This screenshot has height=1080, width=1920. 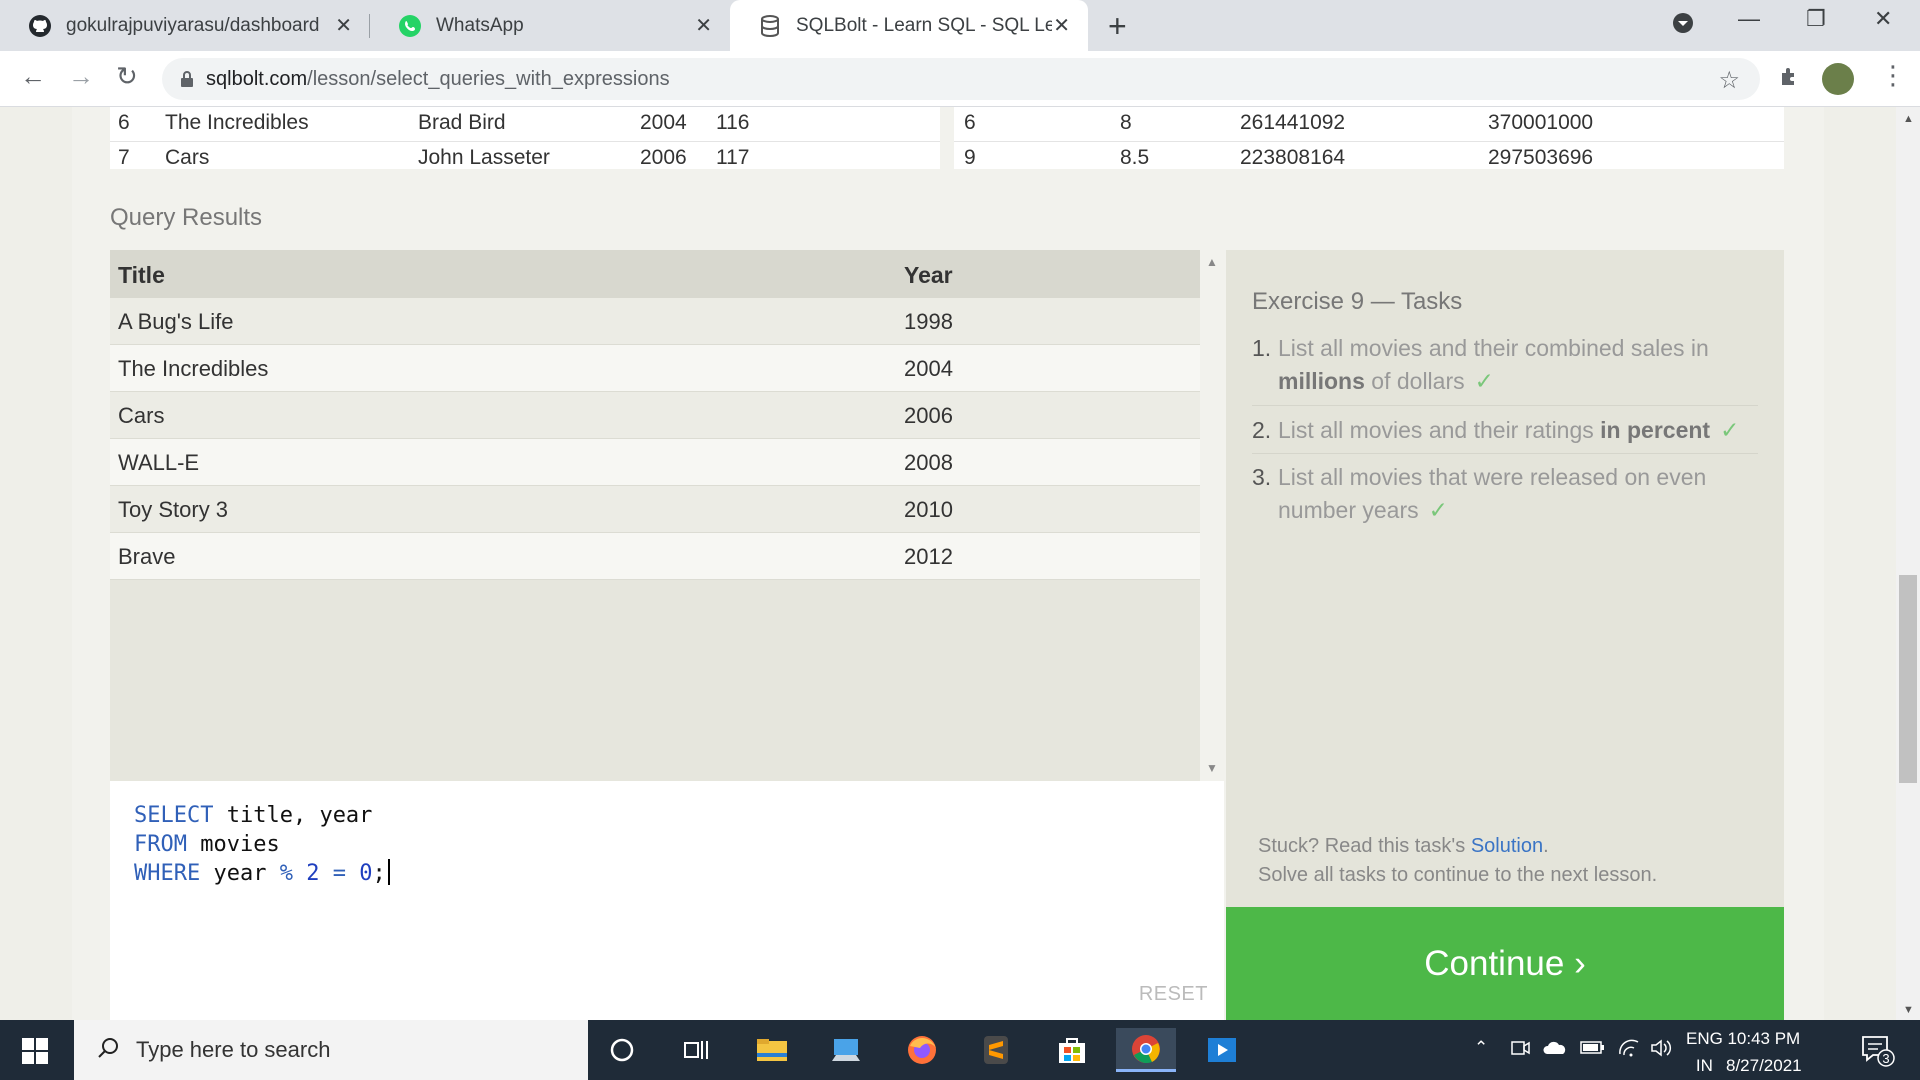 What do you see at coordinates (1683, 26) in the screenshot?
I see `tab-search-icon` at bounding box center [1683, 26].